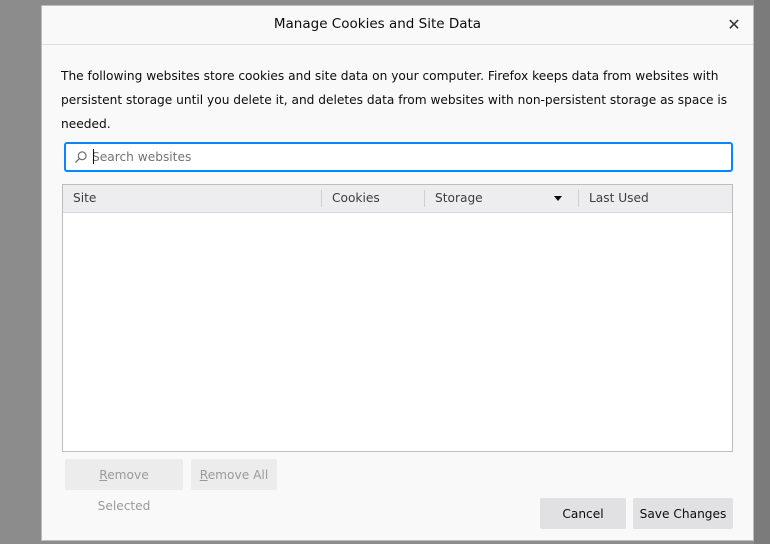 Image resolution: width=770 pixels, height=544 pixels. I want to click on close-icon: ✕, so click(734, 24).